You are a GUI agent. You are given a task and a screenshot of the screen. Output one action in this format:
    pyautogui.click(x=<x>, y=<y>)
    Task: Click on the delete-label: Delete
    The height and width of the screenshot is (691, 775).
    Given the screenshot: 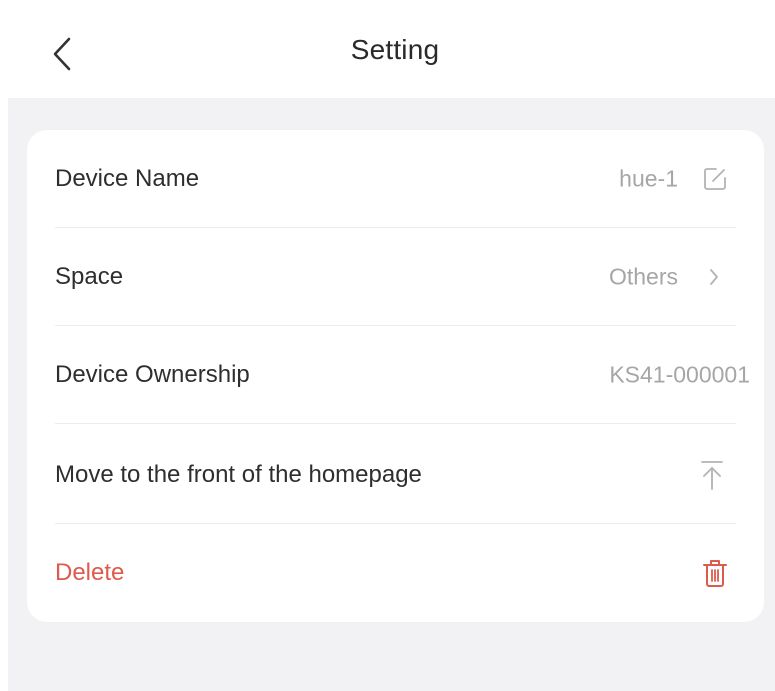 What is the action you would take?
    pyautogui.click(x=90, y=572)
    